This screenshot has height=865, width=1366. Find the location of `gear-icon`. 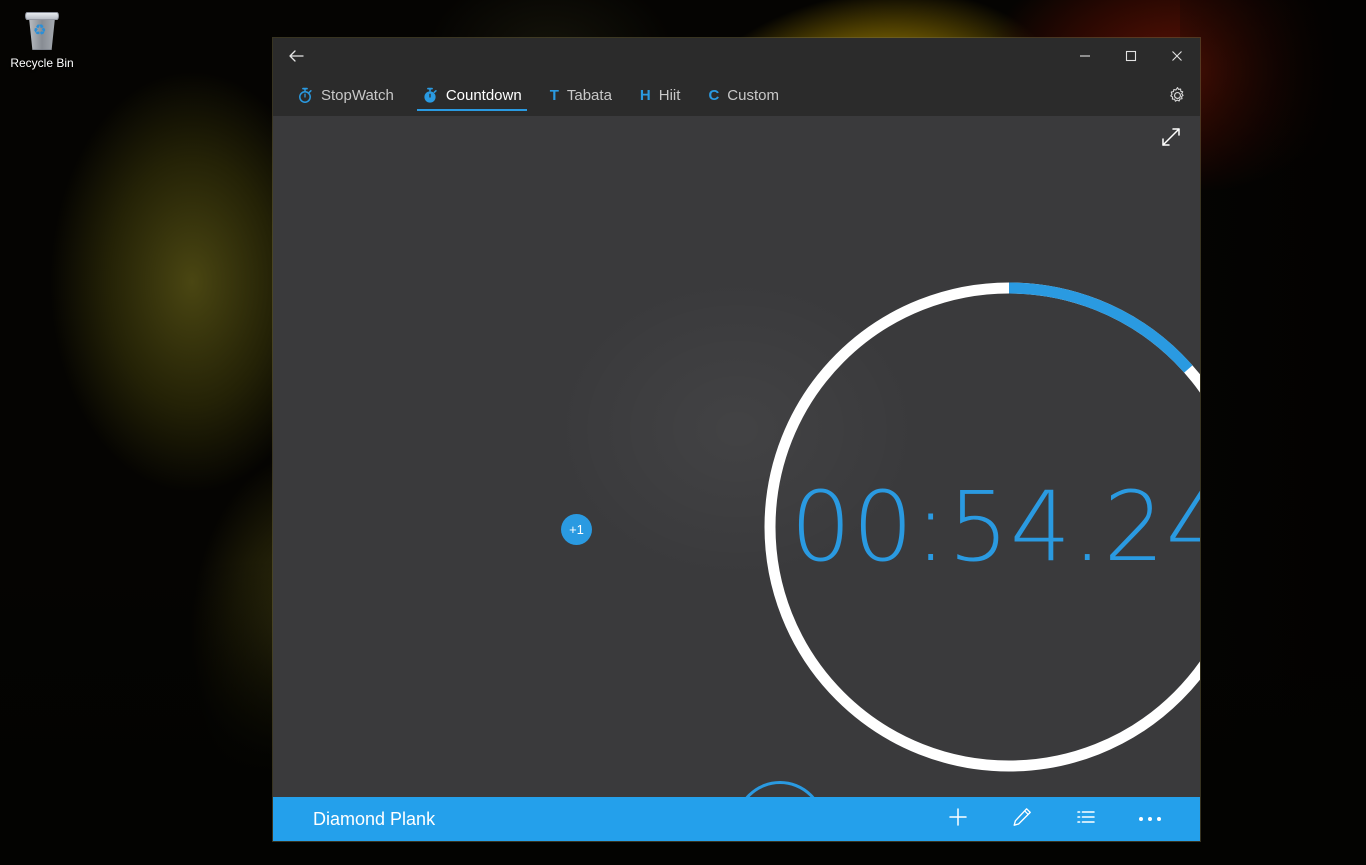

gear-icon is located at coordinates (1177, 95).